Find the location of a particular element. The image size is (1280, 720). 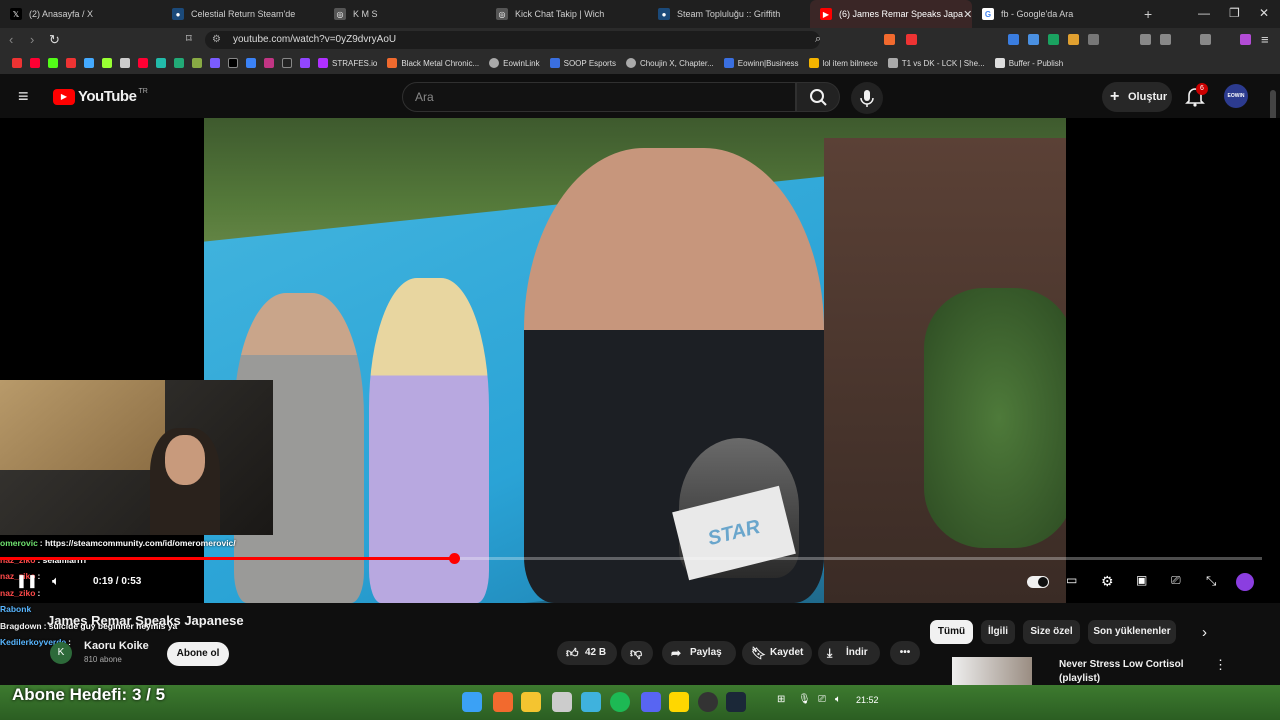

recommendation-thumbnail is located at coordinates (992, 671).